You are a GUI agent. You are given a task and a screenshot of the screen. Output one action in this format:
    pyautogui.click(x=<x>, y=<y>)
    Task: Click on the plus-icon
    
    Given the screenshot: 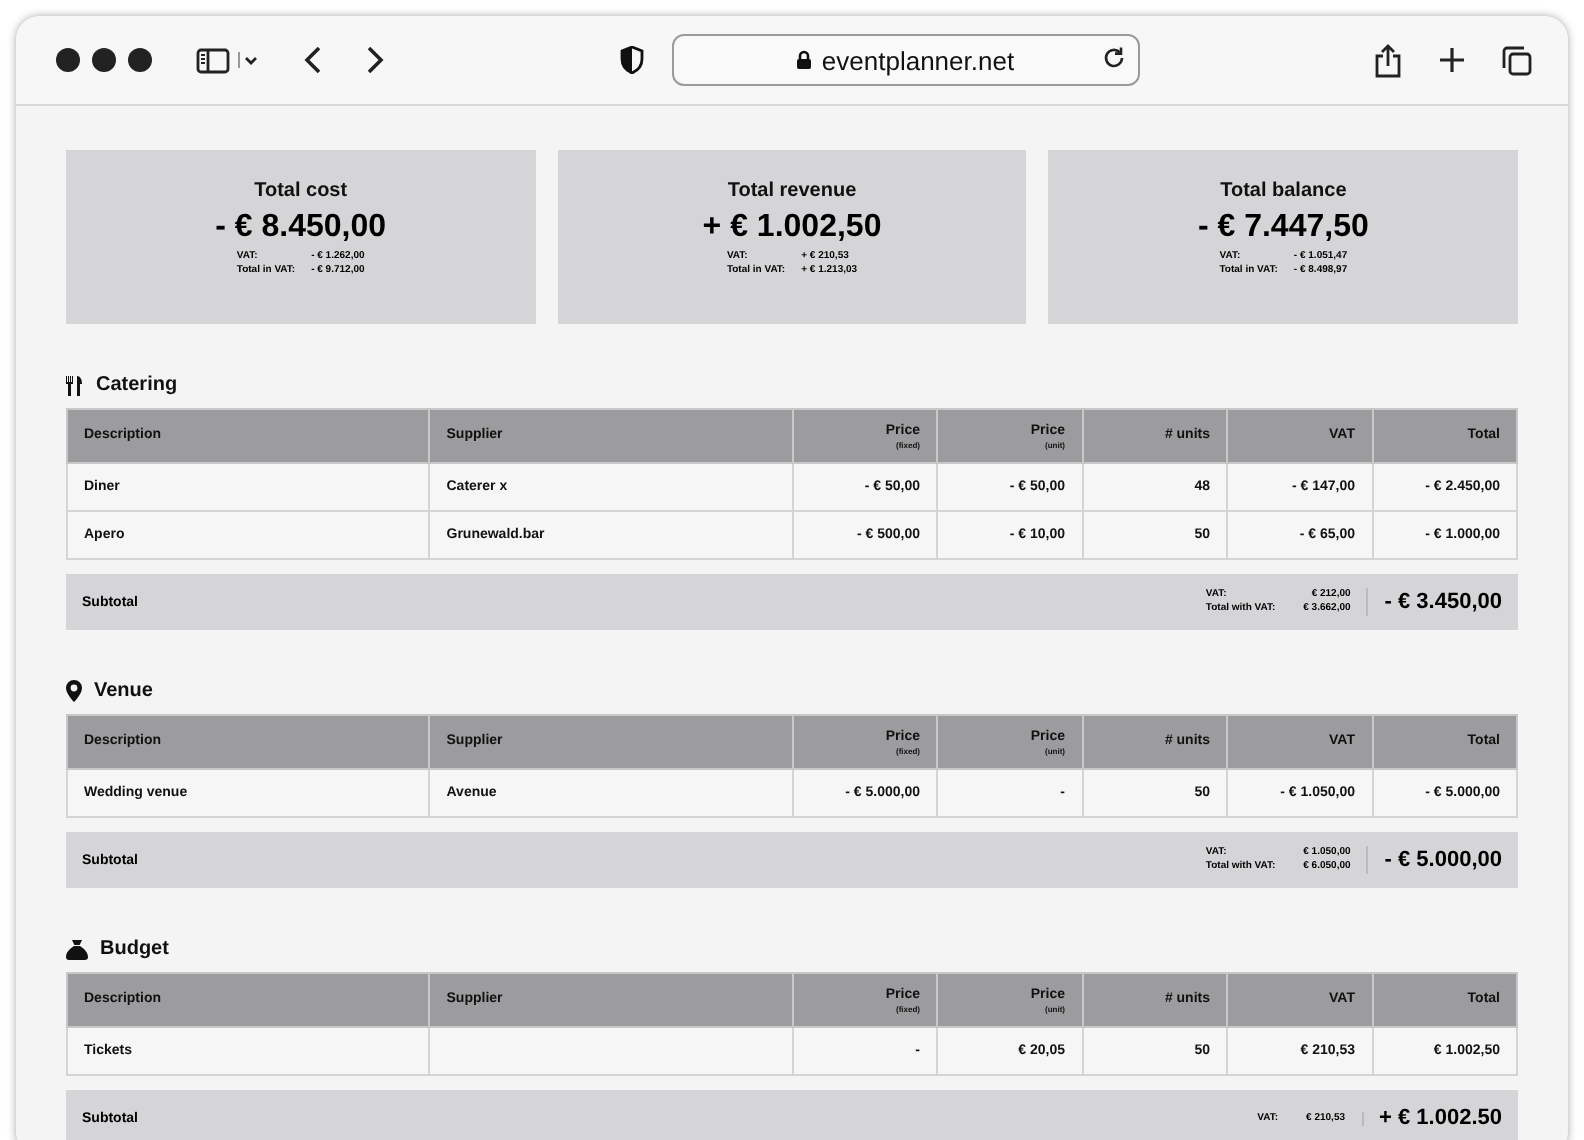 What is the action you would take?
    pyautogui.click(x=1452, y=60)
    